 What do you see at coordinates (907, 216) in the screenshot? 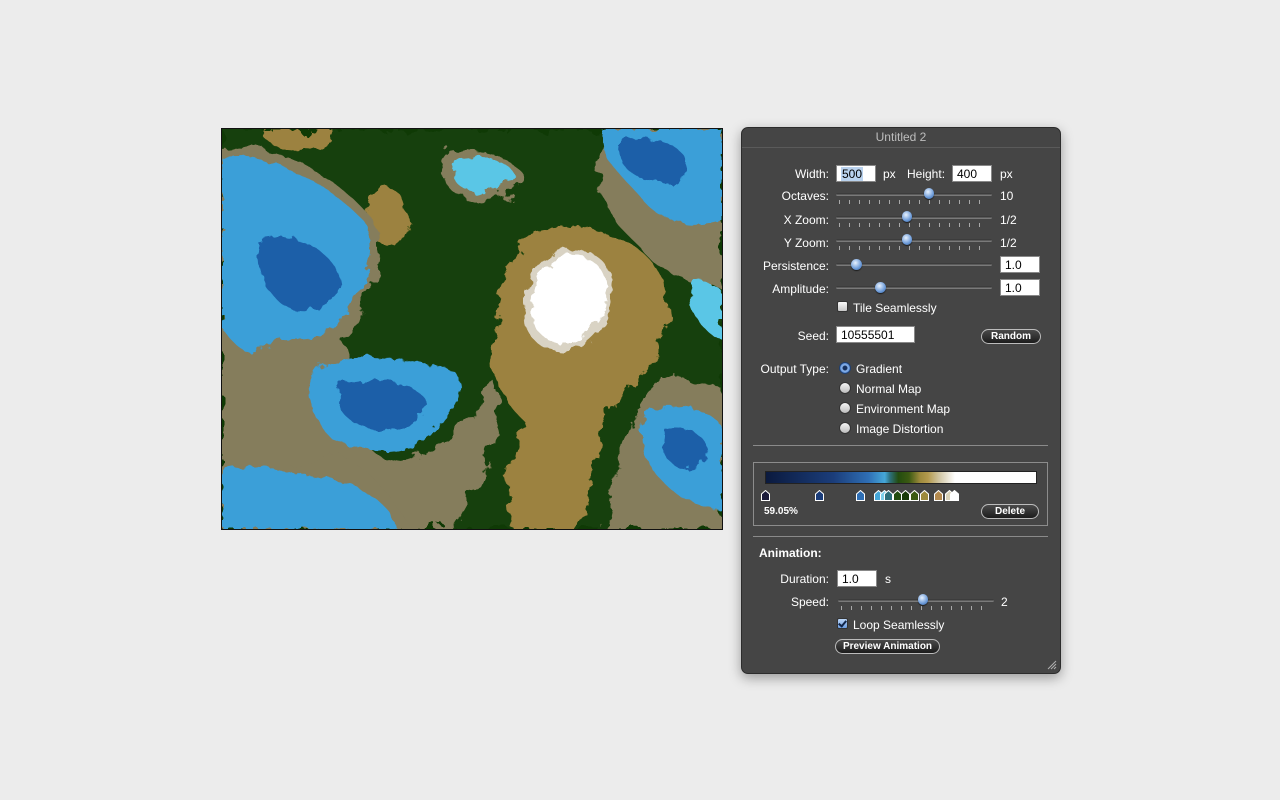
I see `x-zoom-slider-knob` at bounding box center [907, 216].